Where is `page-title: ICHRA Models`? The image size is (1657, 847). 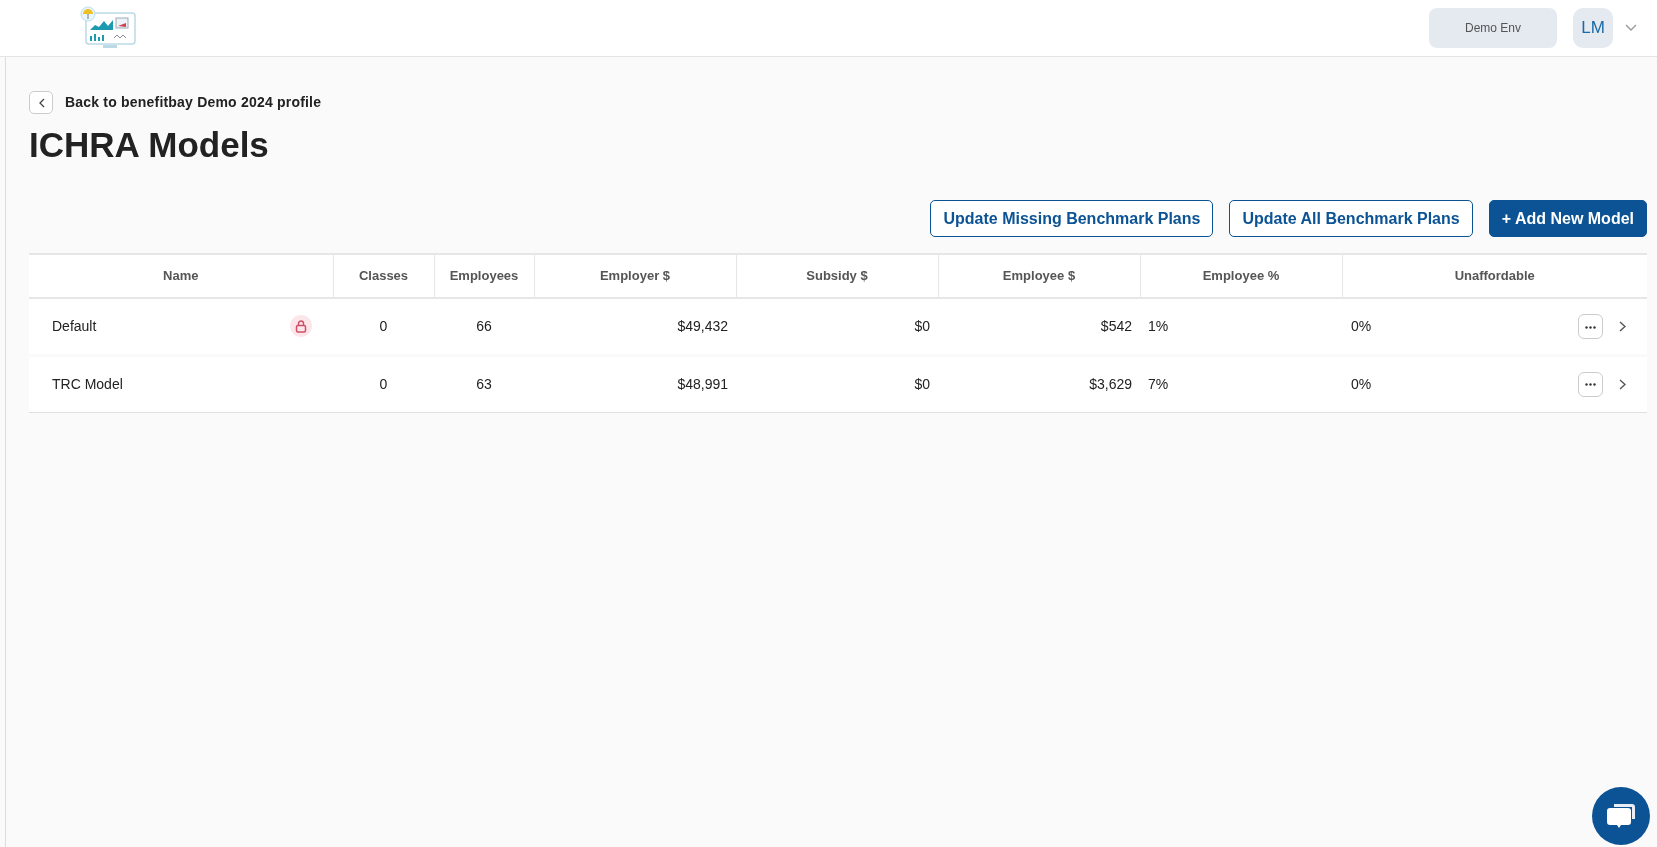 page-title: ICHRA Models is located at coordinates (149, 145).